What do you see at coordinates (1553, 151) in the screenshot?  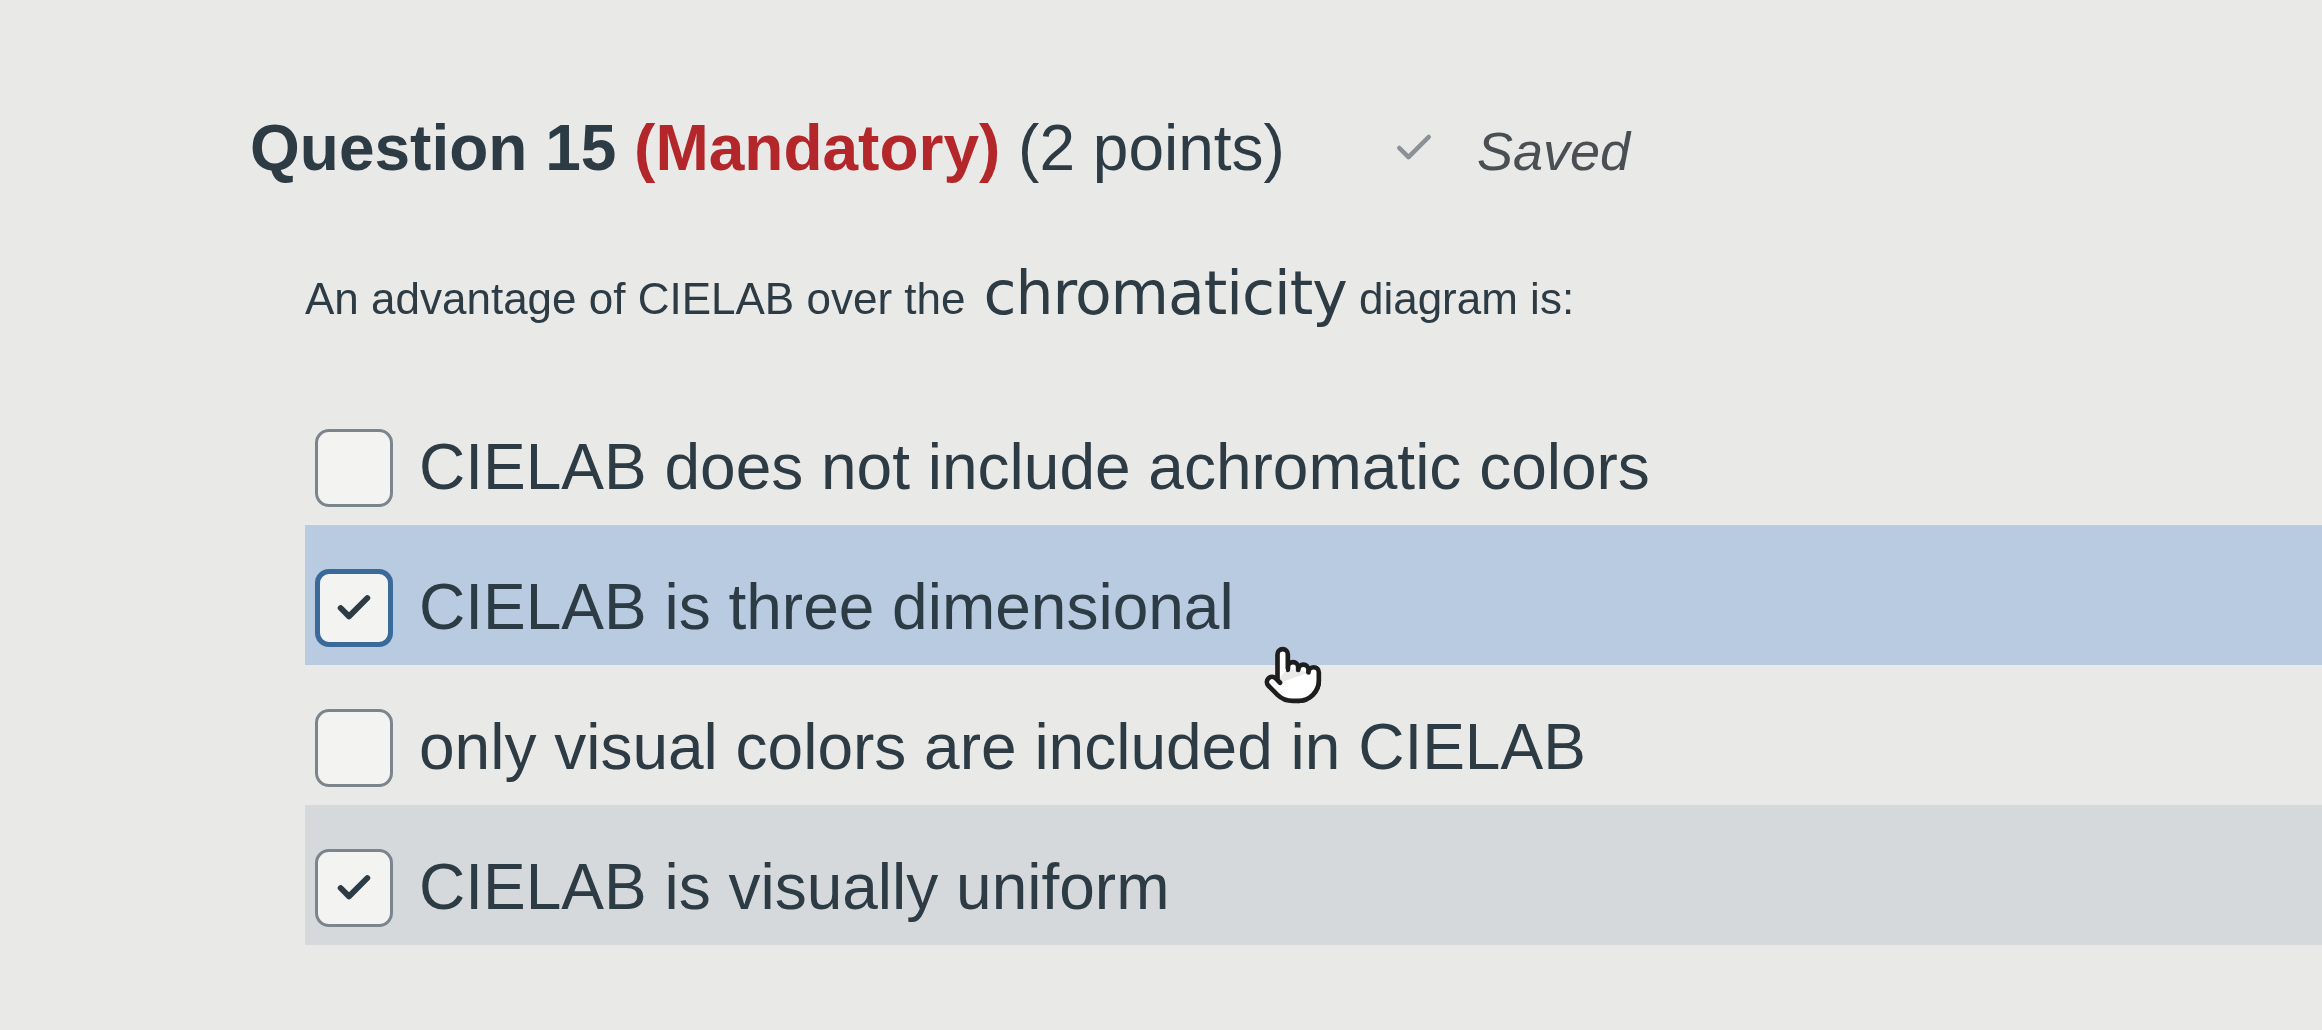 I see `save-status-text: Saved` at bounding box center [1553, 151].